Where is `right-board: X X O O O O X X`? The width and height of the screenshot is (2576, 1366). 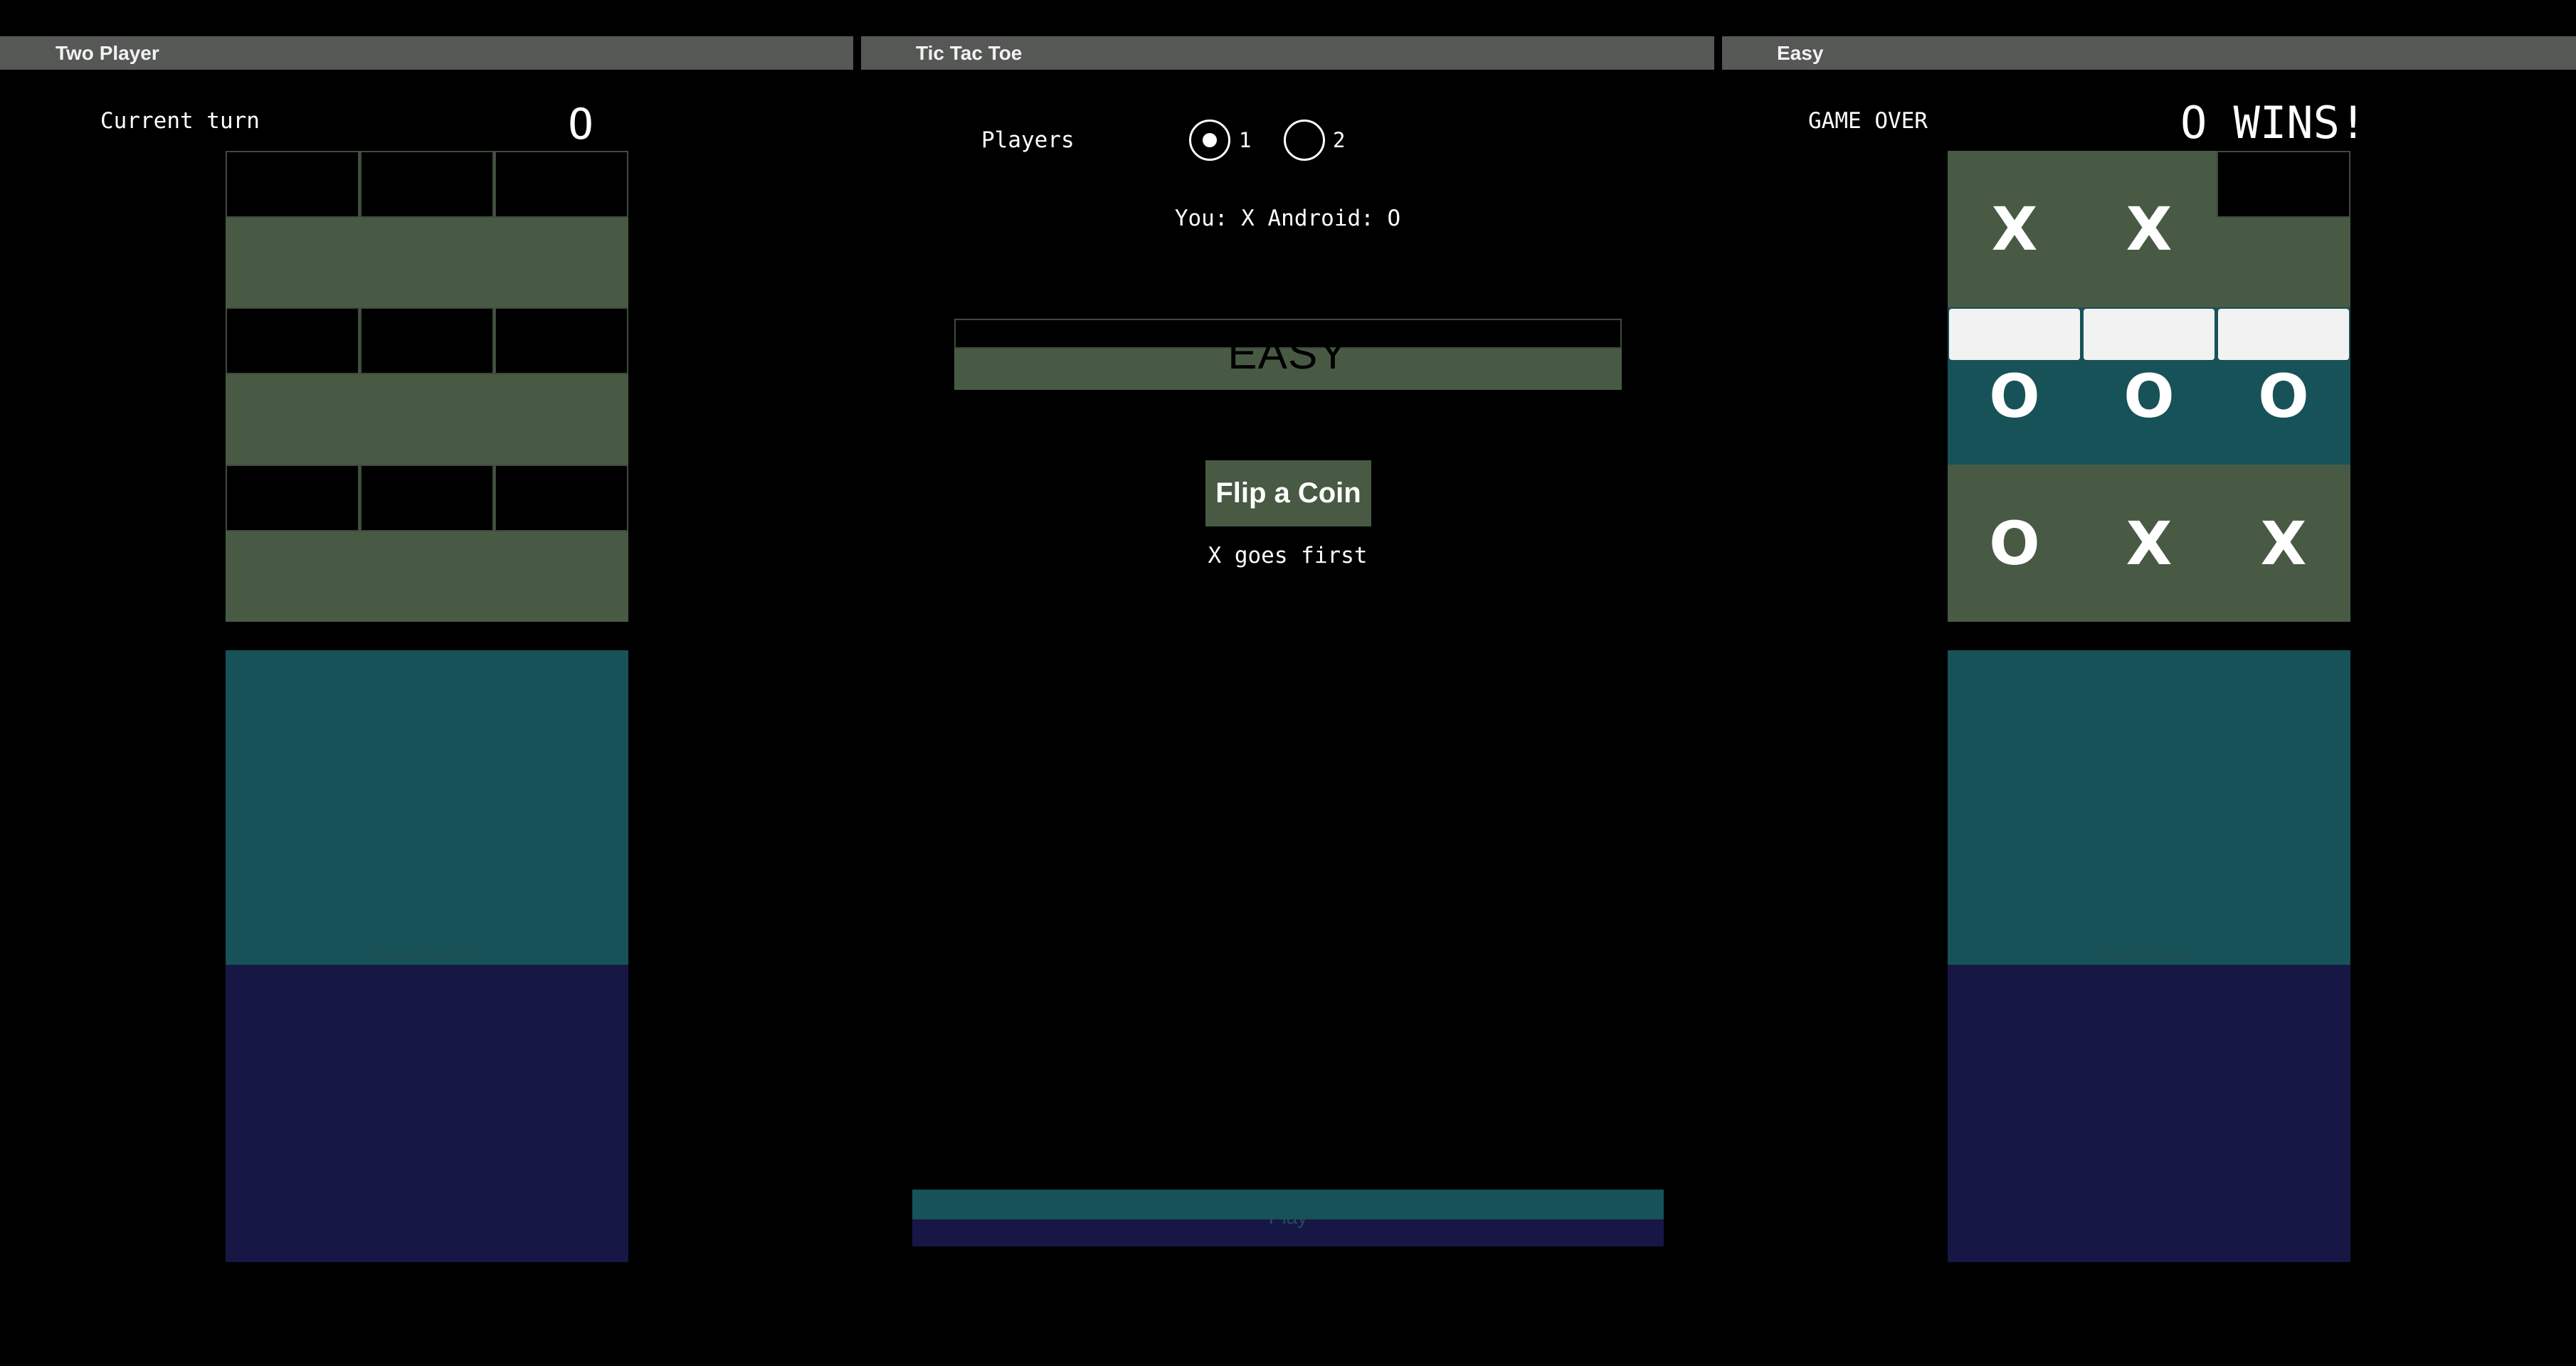 right-board: X X O O O O X X is located at coordinates (2149, 386).